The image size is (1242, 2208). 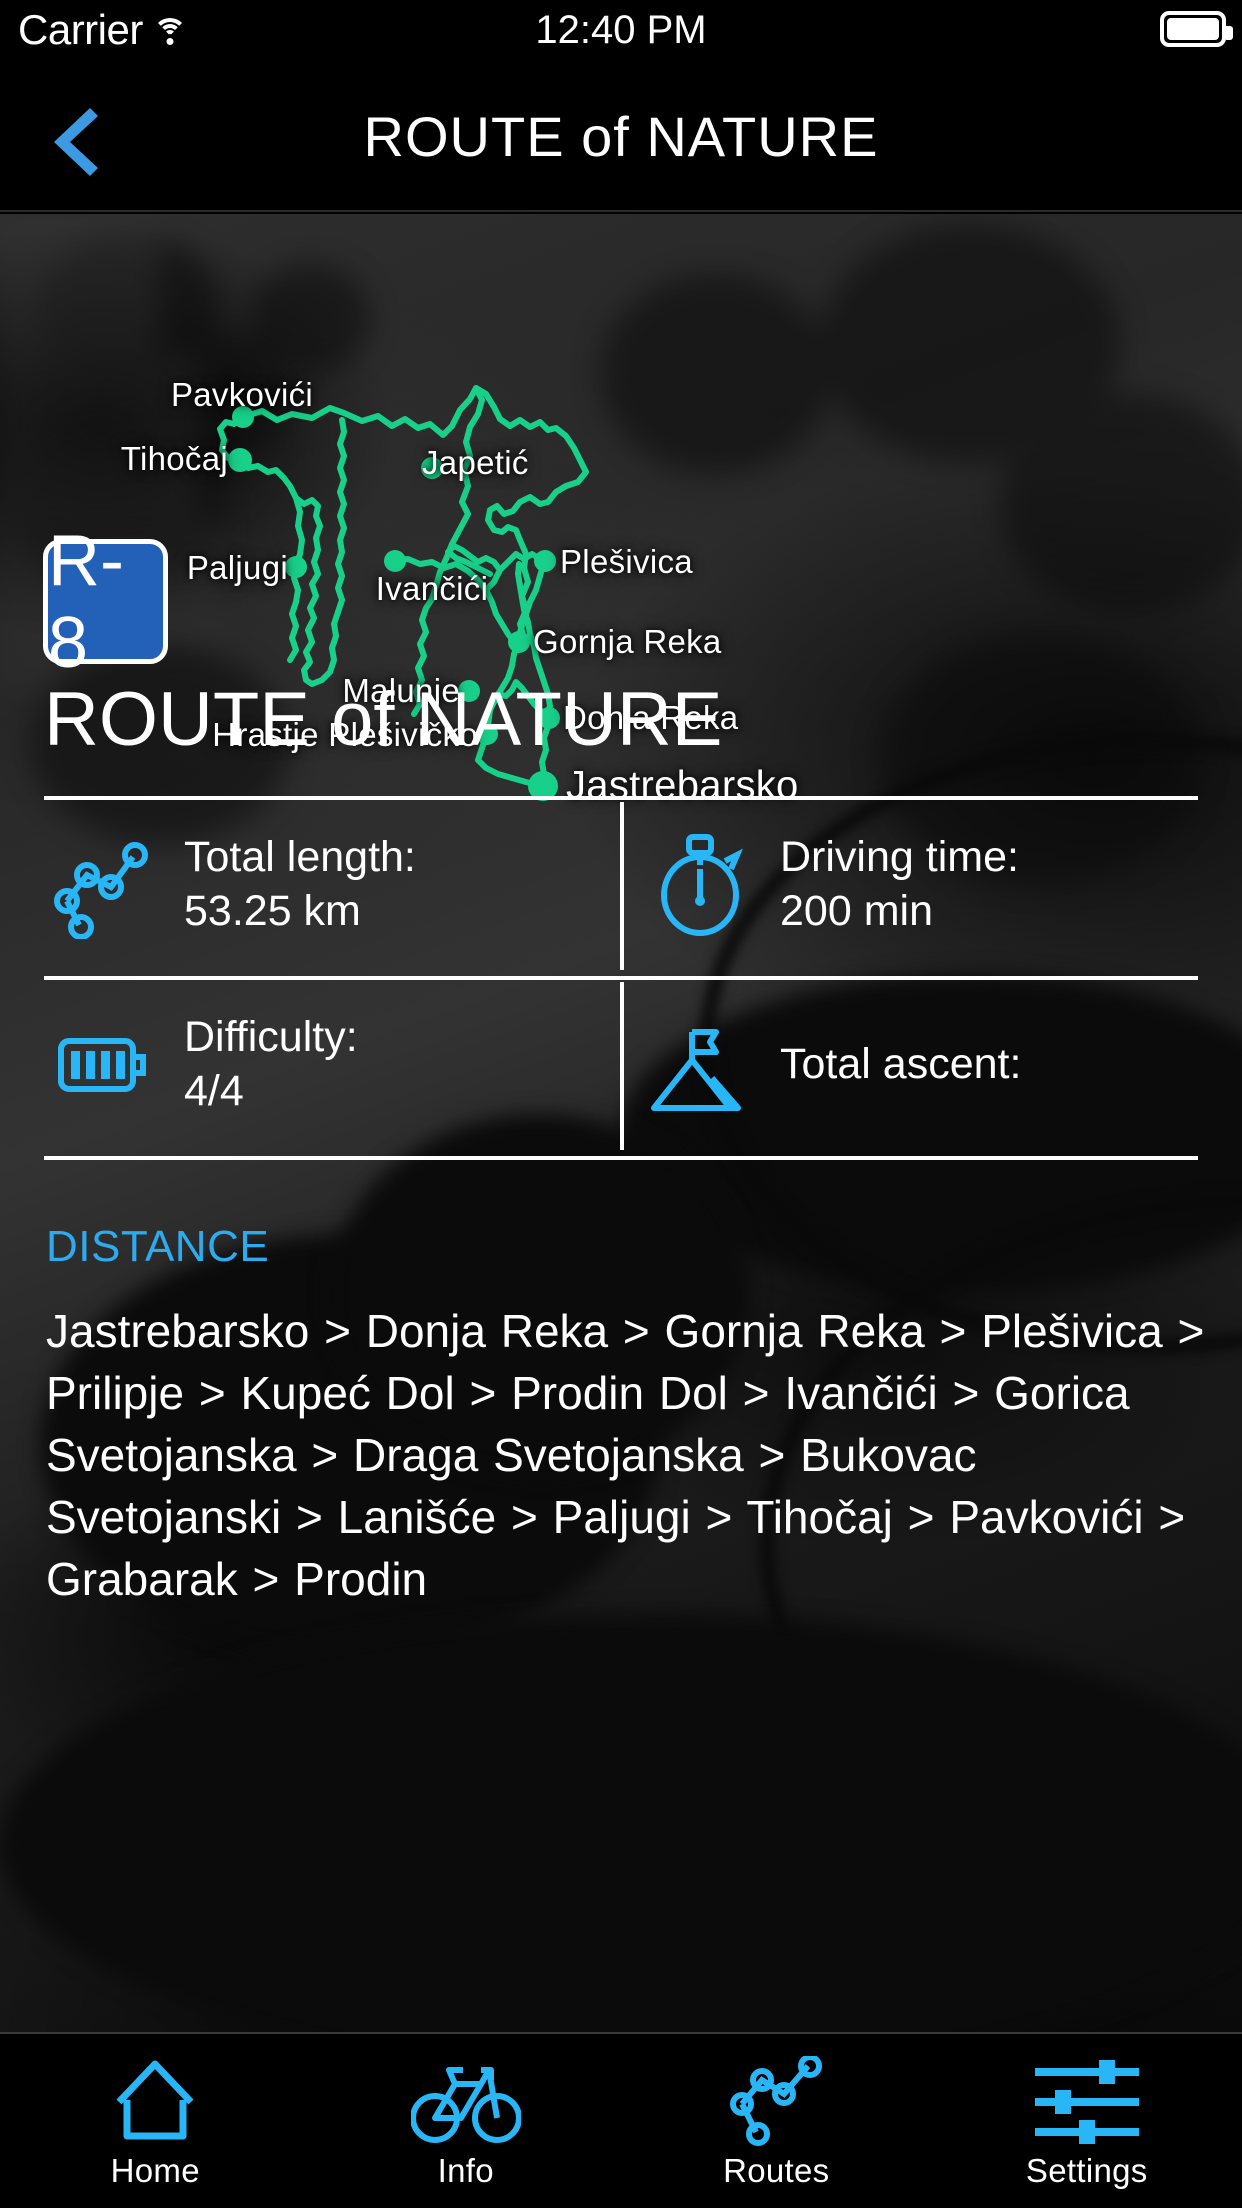 I want to click on map-place-label: Japetić, so click(x=475, y=462).